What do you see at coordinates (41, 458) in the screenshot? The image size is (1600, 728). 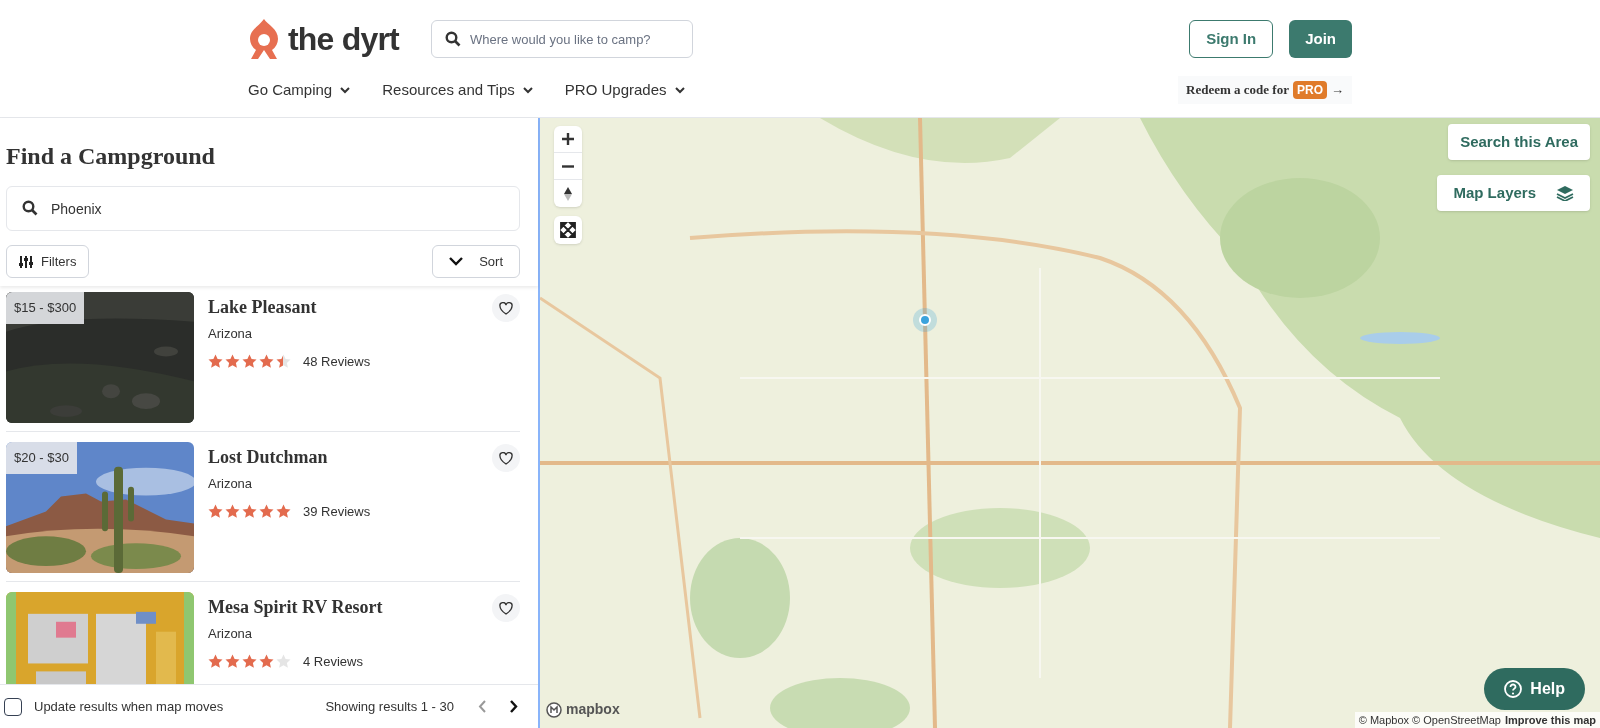 I see `price-badge: $20 - $30` at bounding box center [41, 458].